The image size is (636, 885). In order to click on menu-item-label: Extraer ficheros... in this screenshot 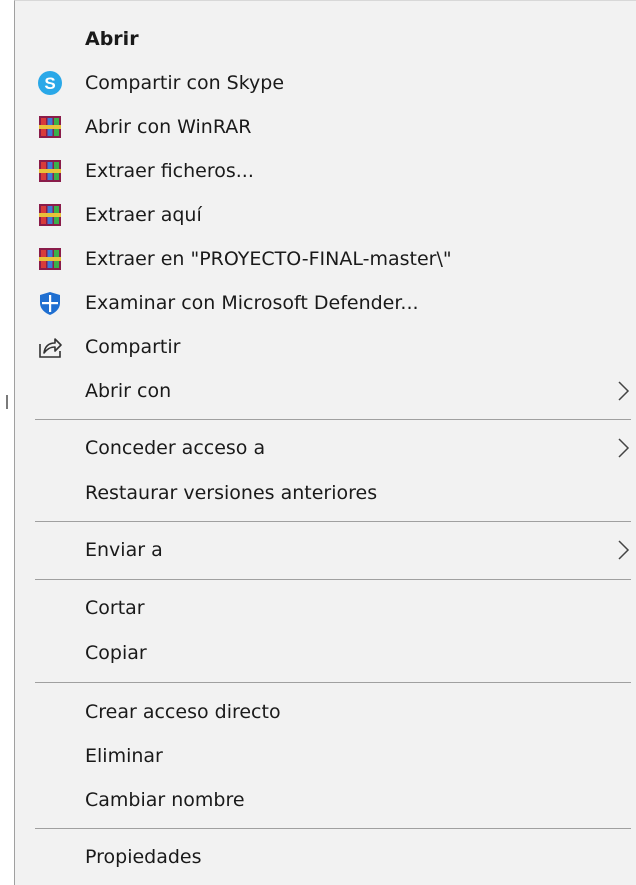, I will do `click(169, 171)`.